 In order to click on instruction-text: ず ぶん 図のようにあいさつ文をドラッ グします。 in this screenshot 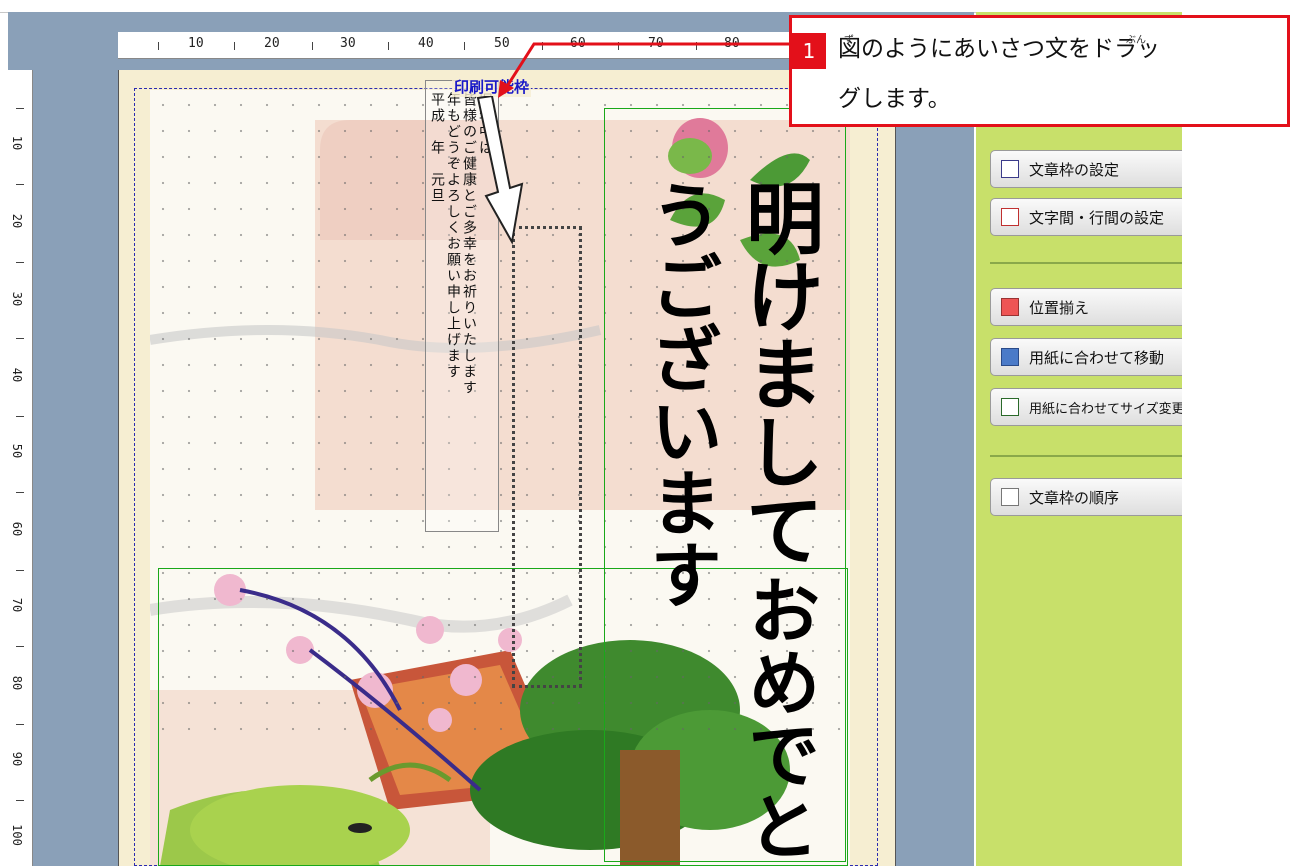, I will do `click(1058, 74)`.